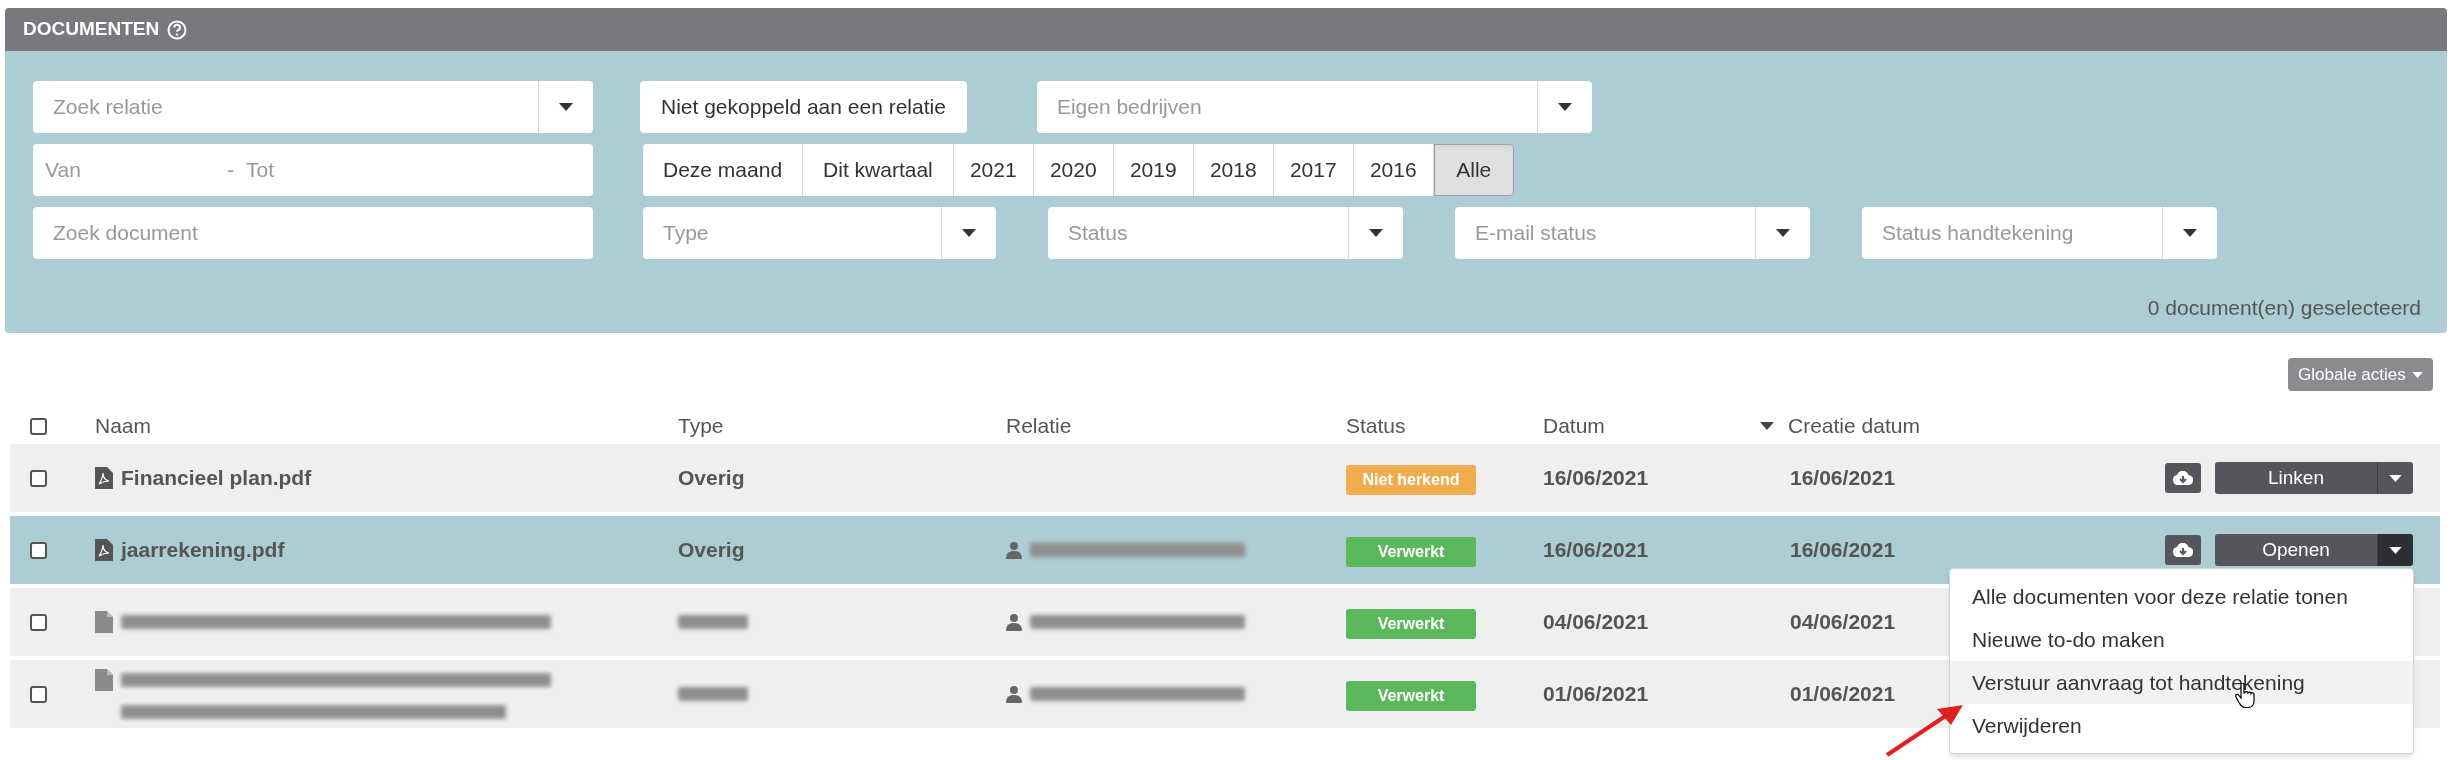 This screenshot has height=760, width=2452. I want to click on document-name: Financieel plan.pdf, so click(216, 478).